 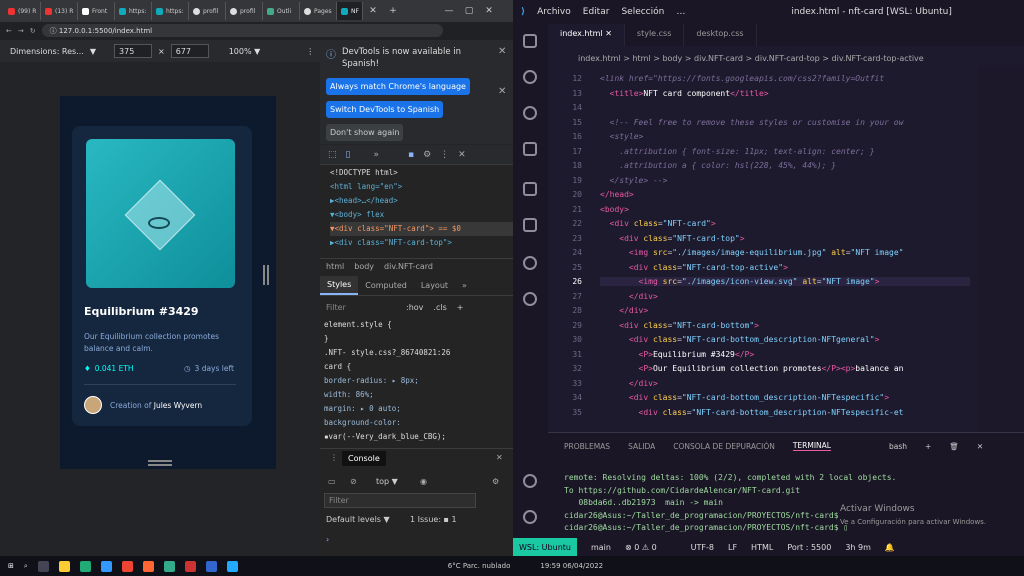 I want to click on encoding-indicator: UTF-8, so click(x=702, y=547).